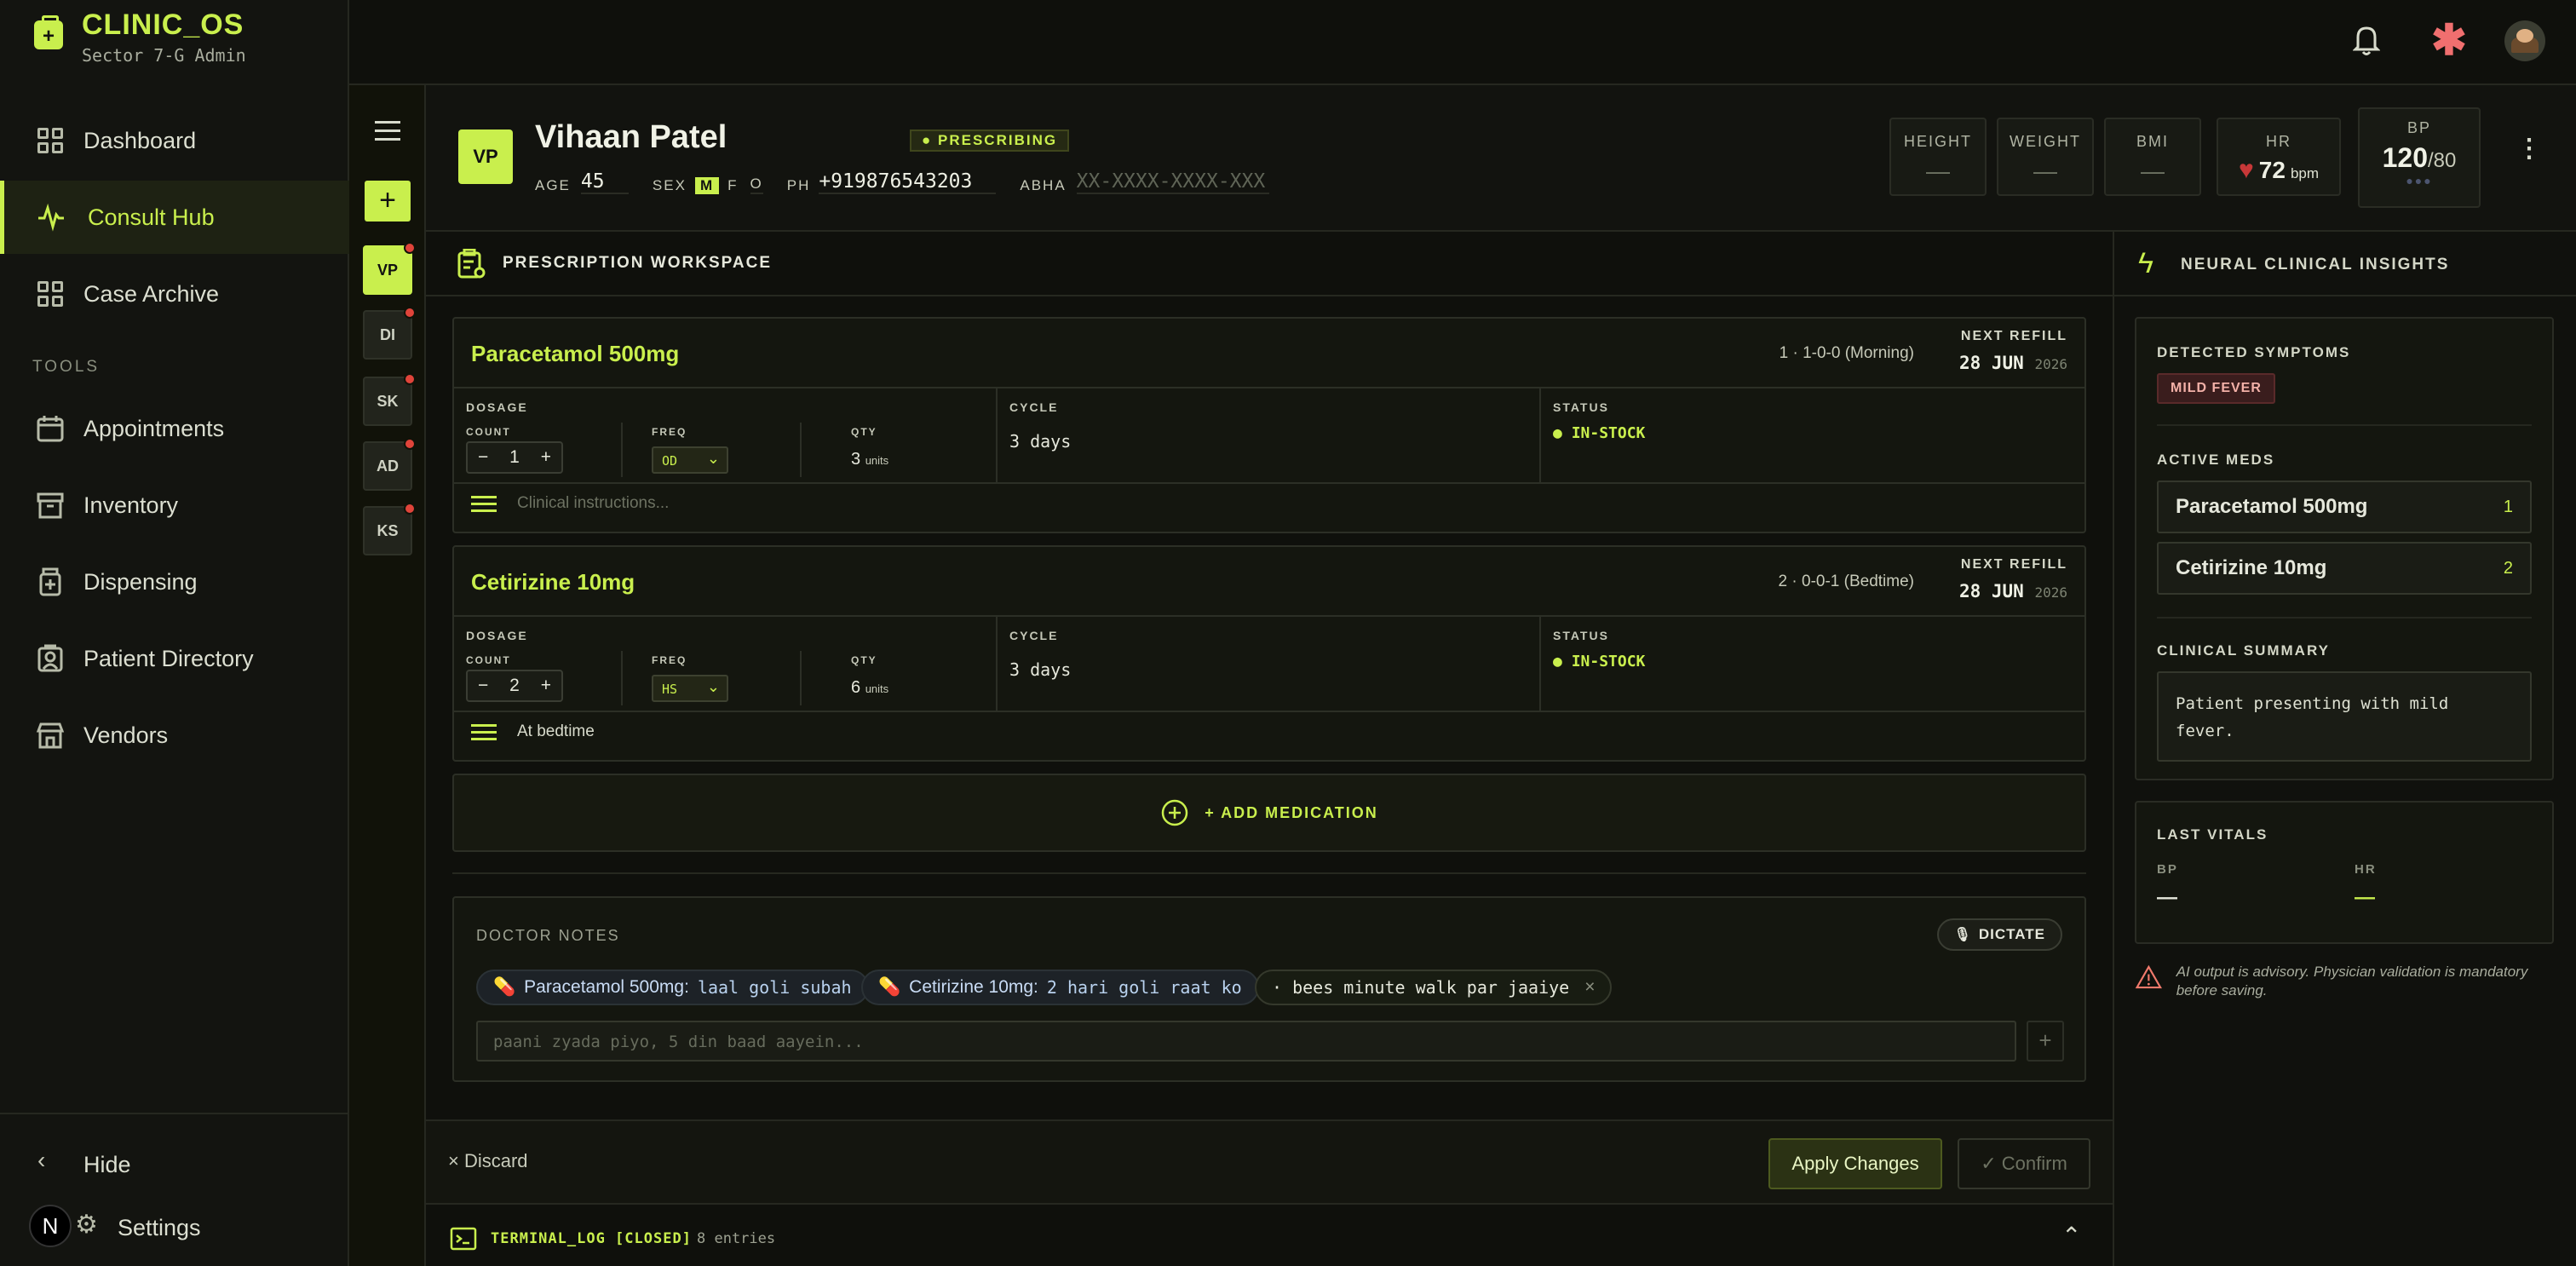 This screenshot has width=2576, height=1266. Describe the element at coordinates (1581, 635) in the screenshot. I see `status-label: STATUS` at that location.